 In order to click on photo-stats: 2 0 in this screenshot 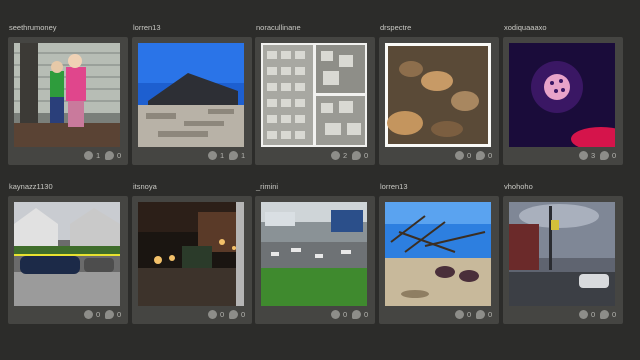, I will do `click(350, 155)`.